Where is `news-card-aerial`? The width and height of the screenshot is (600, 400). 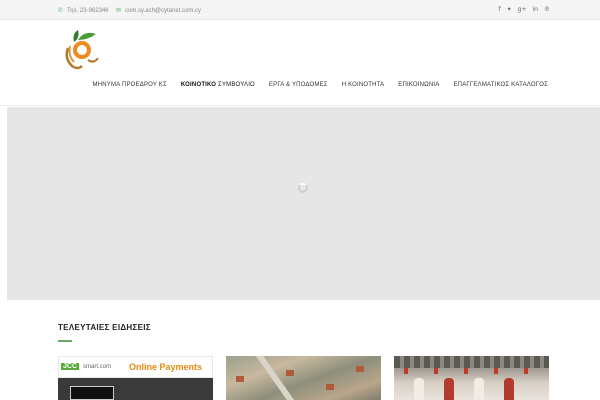 news-card-aerial is located at coordinates (303, 378).